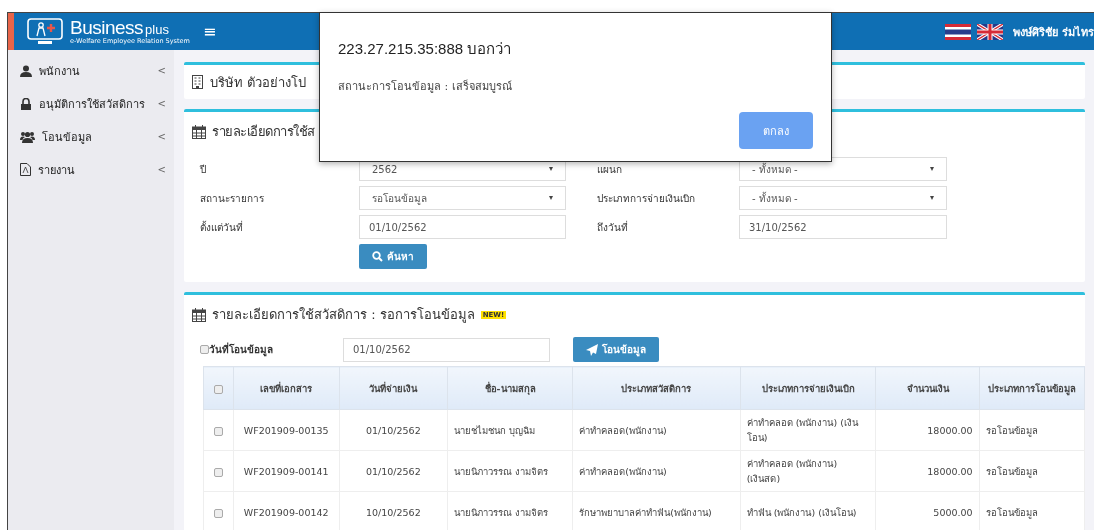 The image size is (1094, 530). What do you see at coordinates (510, 388) in the screenshot?
I see `column-header: ชื่อ-นามสกุล` at bounding box center [510, 388].